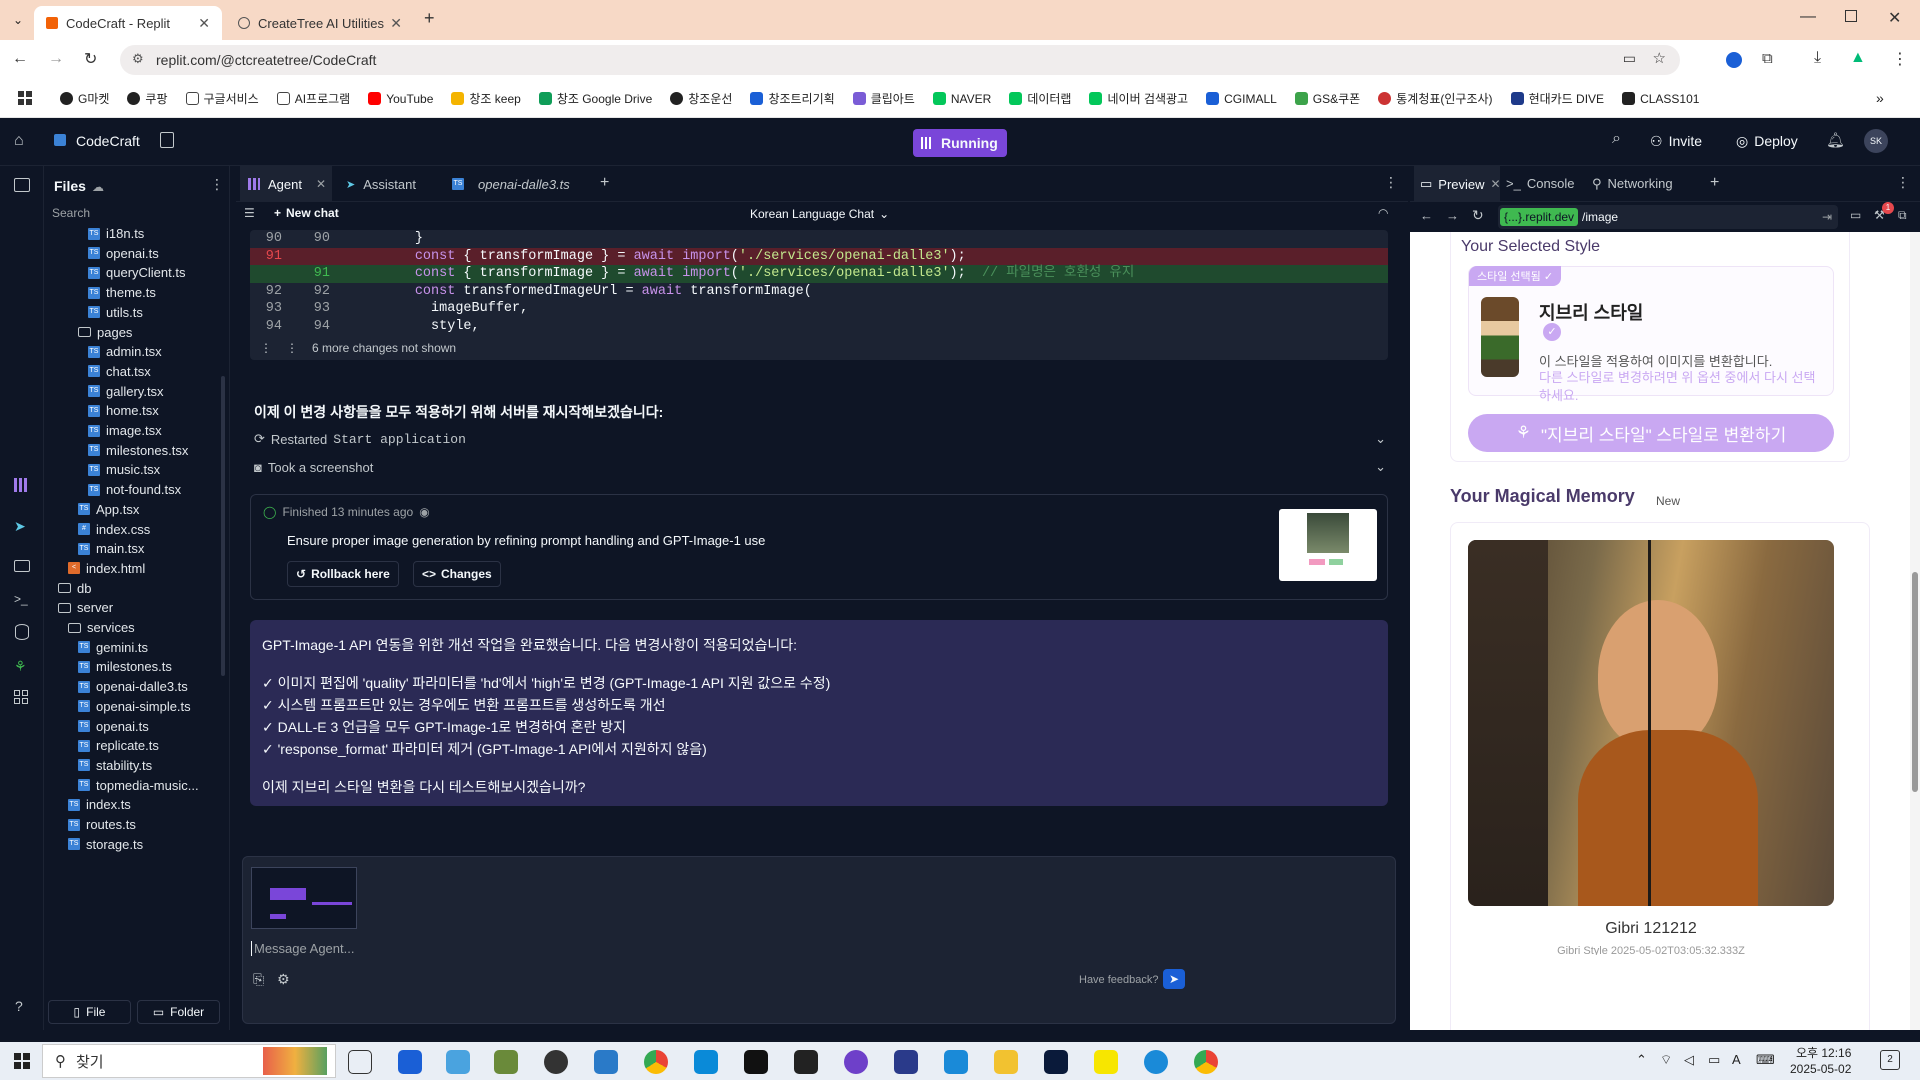  What do you see at coordinates (457, 574) in the screenshot?
I see `changes-button: <> Changes` at bounding box center [457, 574].